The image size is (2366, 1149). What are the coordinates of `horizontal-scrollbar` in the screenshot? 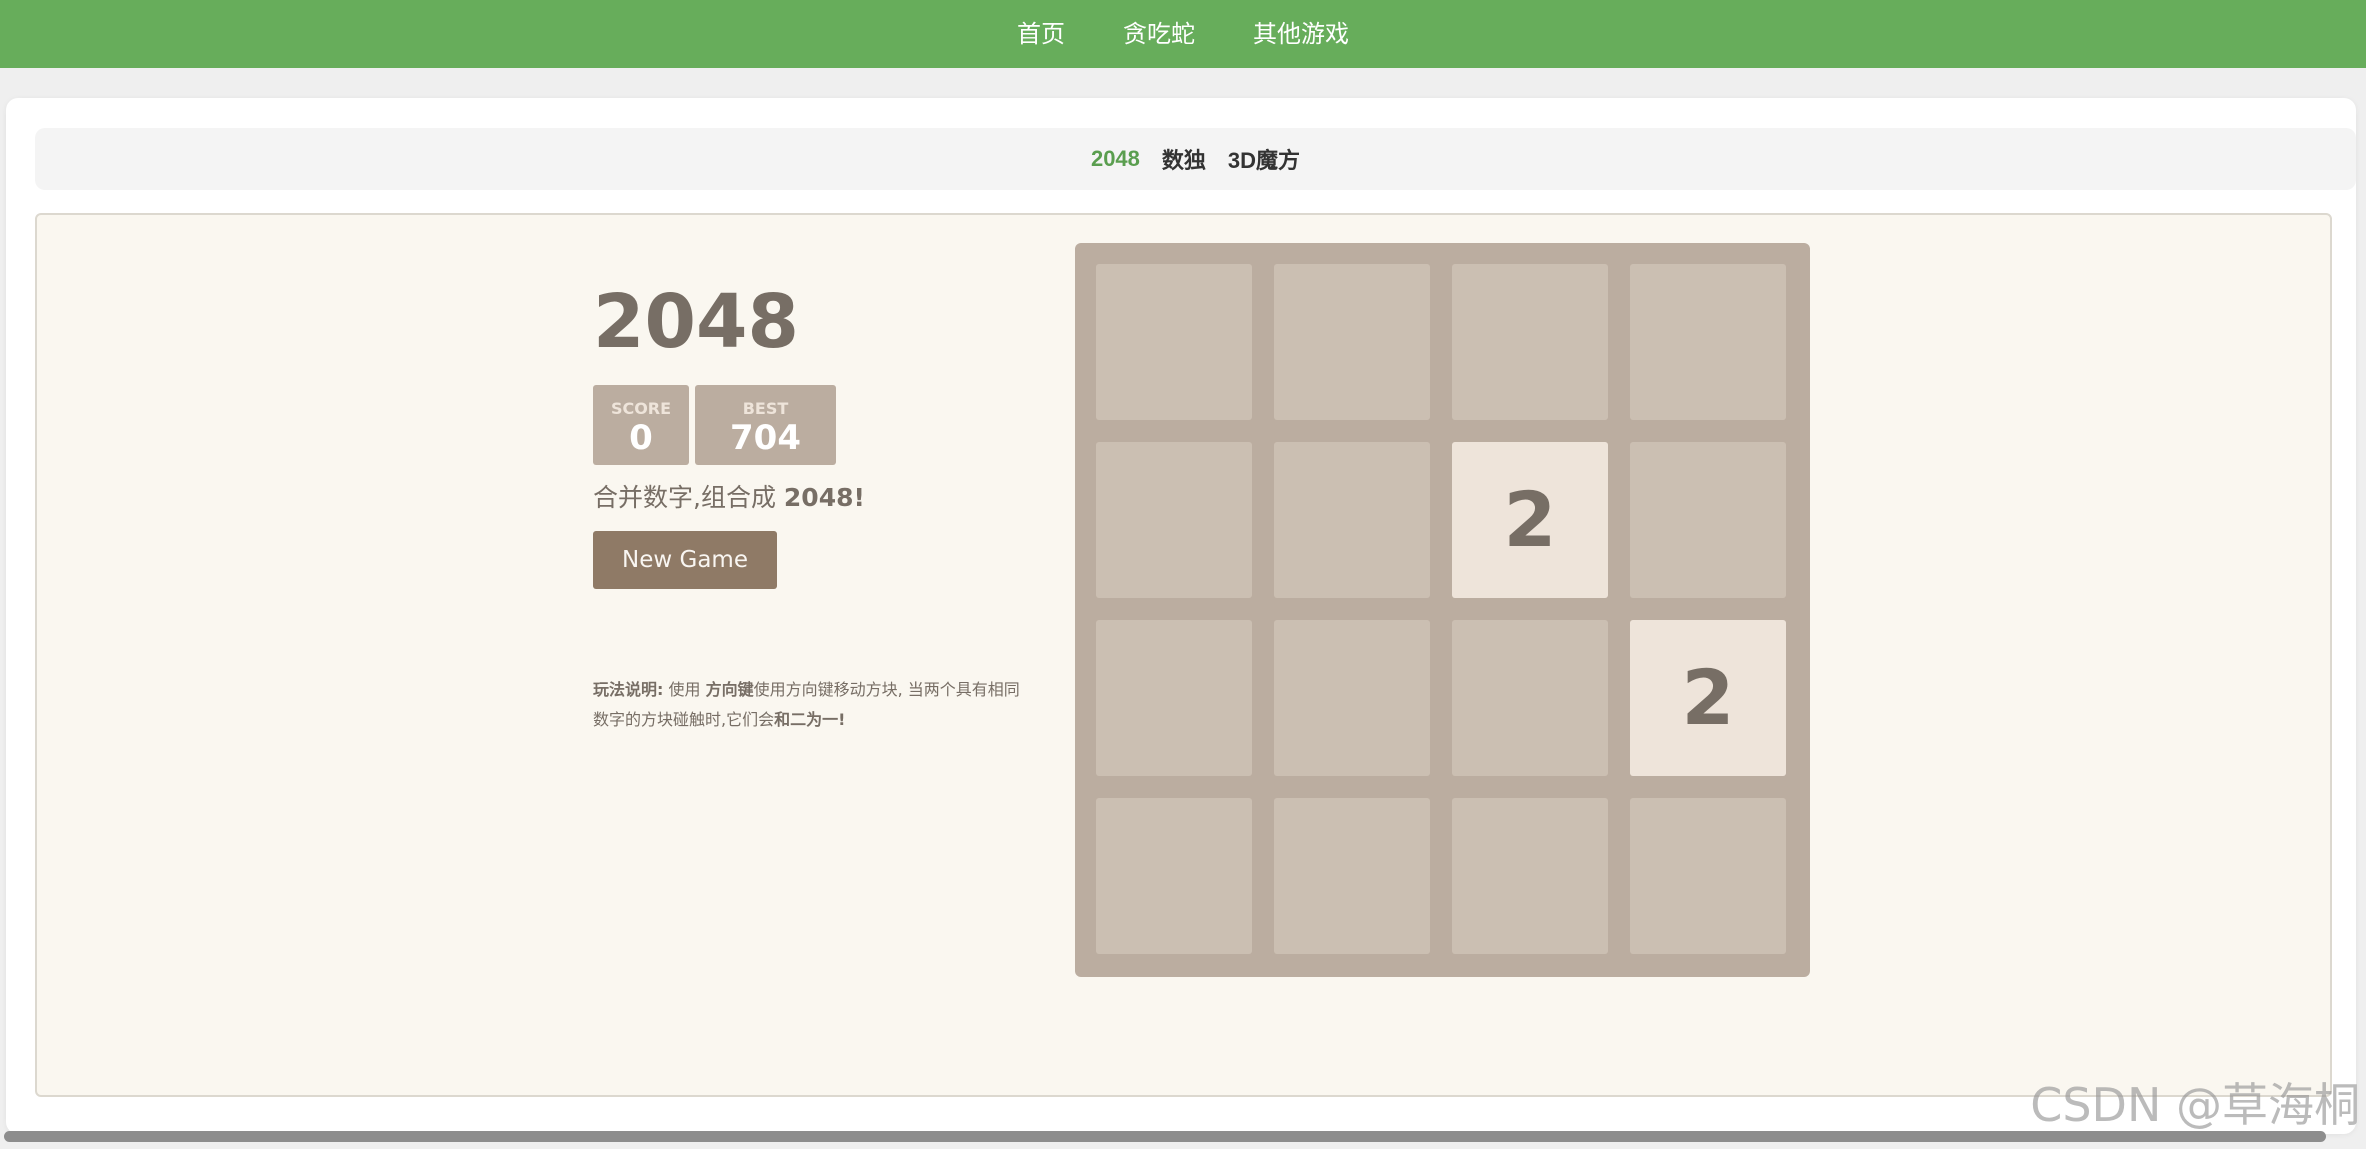 It's located at (1165, 1136).